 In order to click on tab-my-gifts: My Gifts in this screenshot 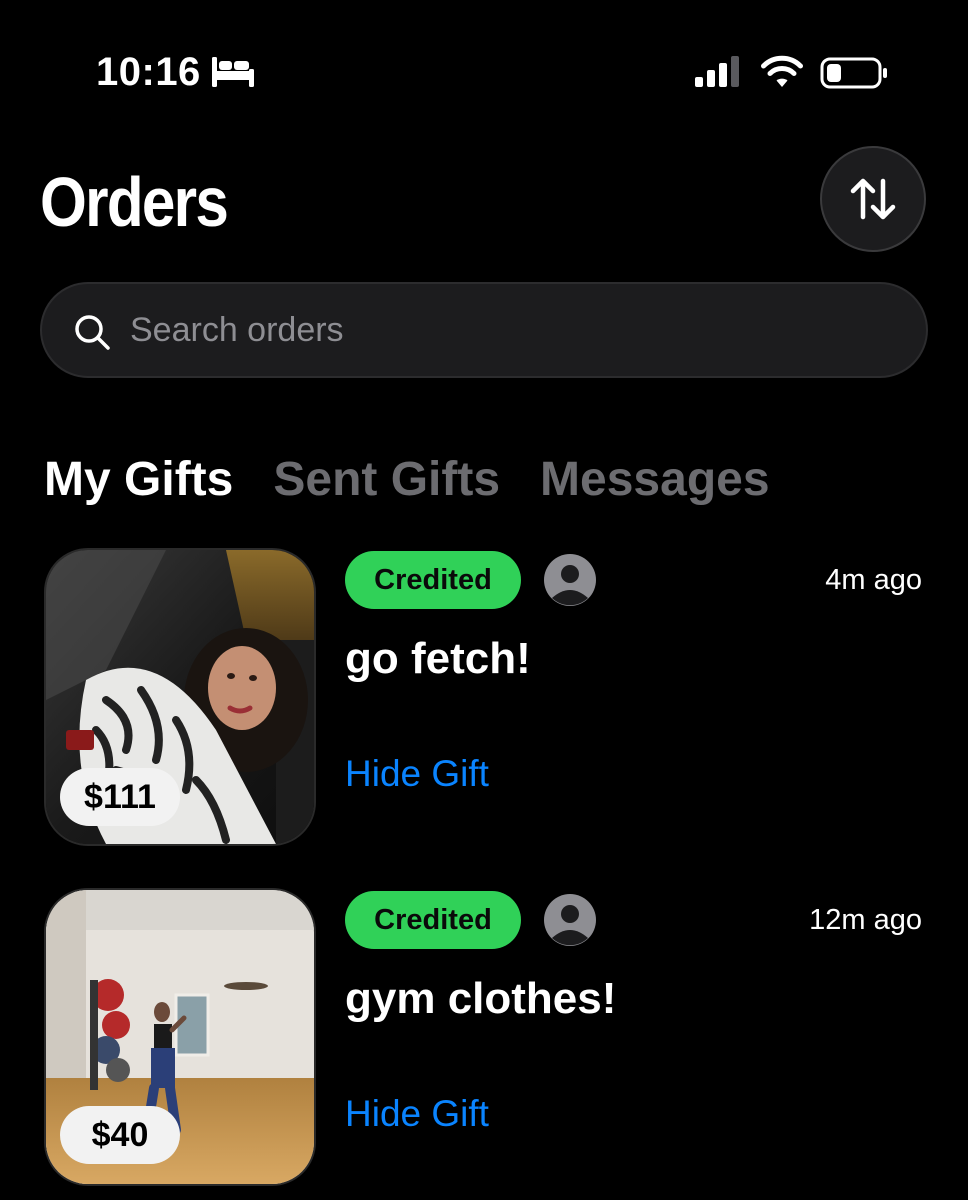, I will do `click(138, 480)`.